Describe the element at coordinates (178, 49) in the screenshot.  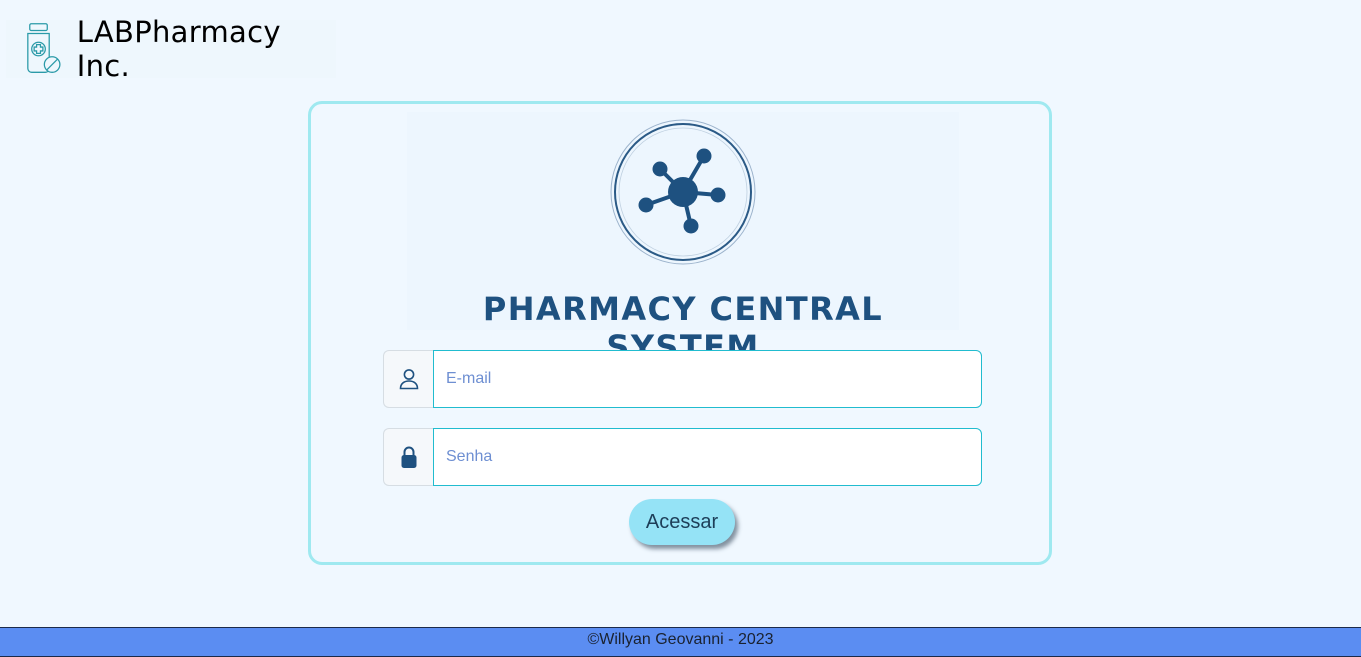
I see `brand-name: LABPharmacy Inc.` at that location.